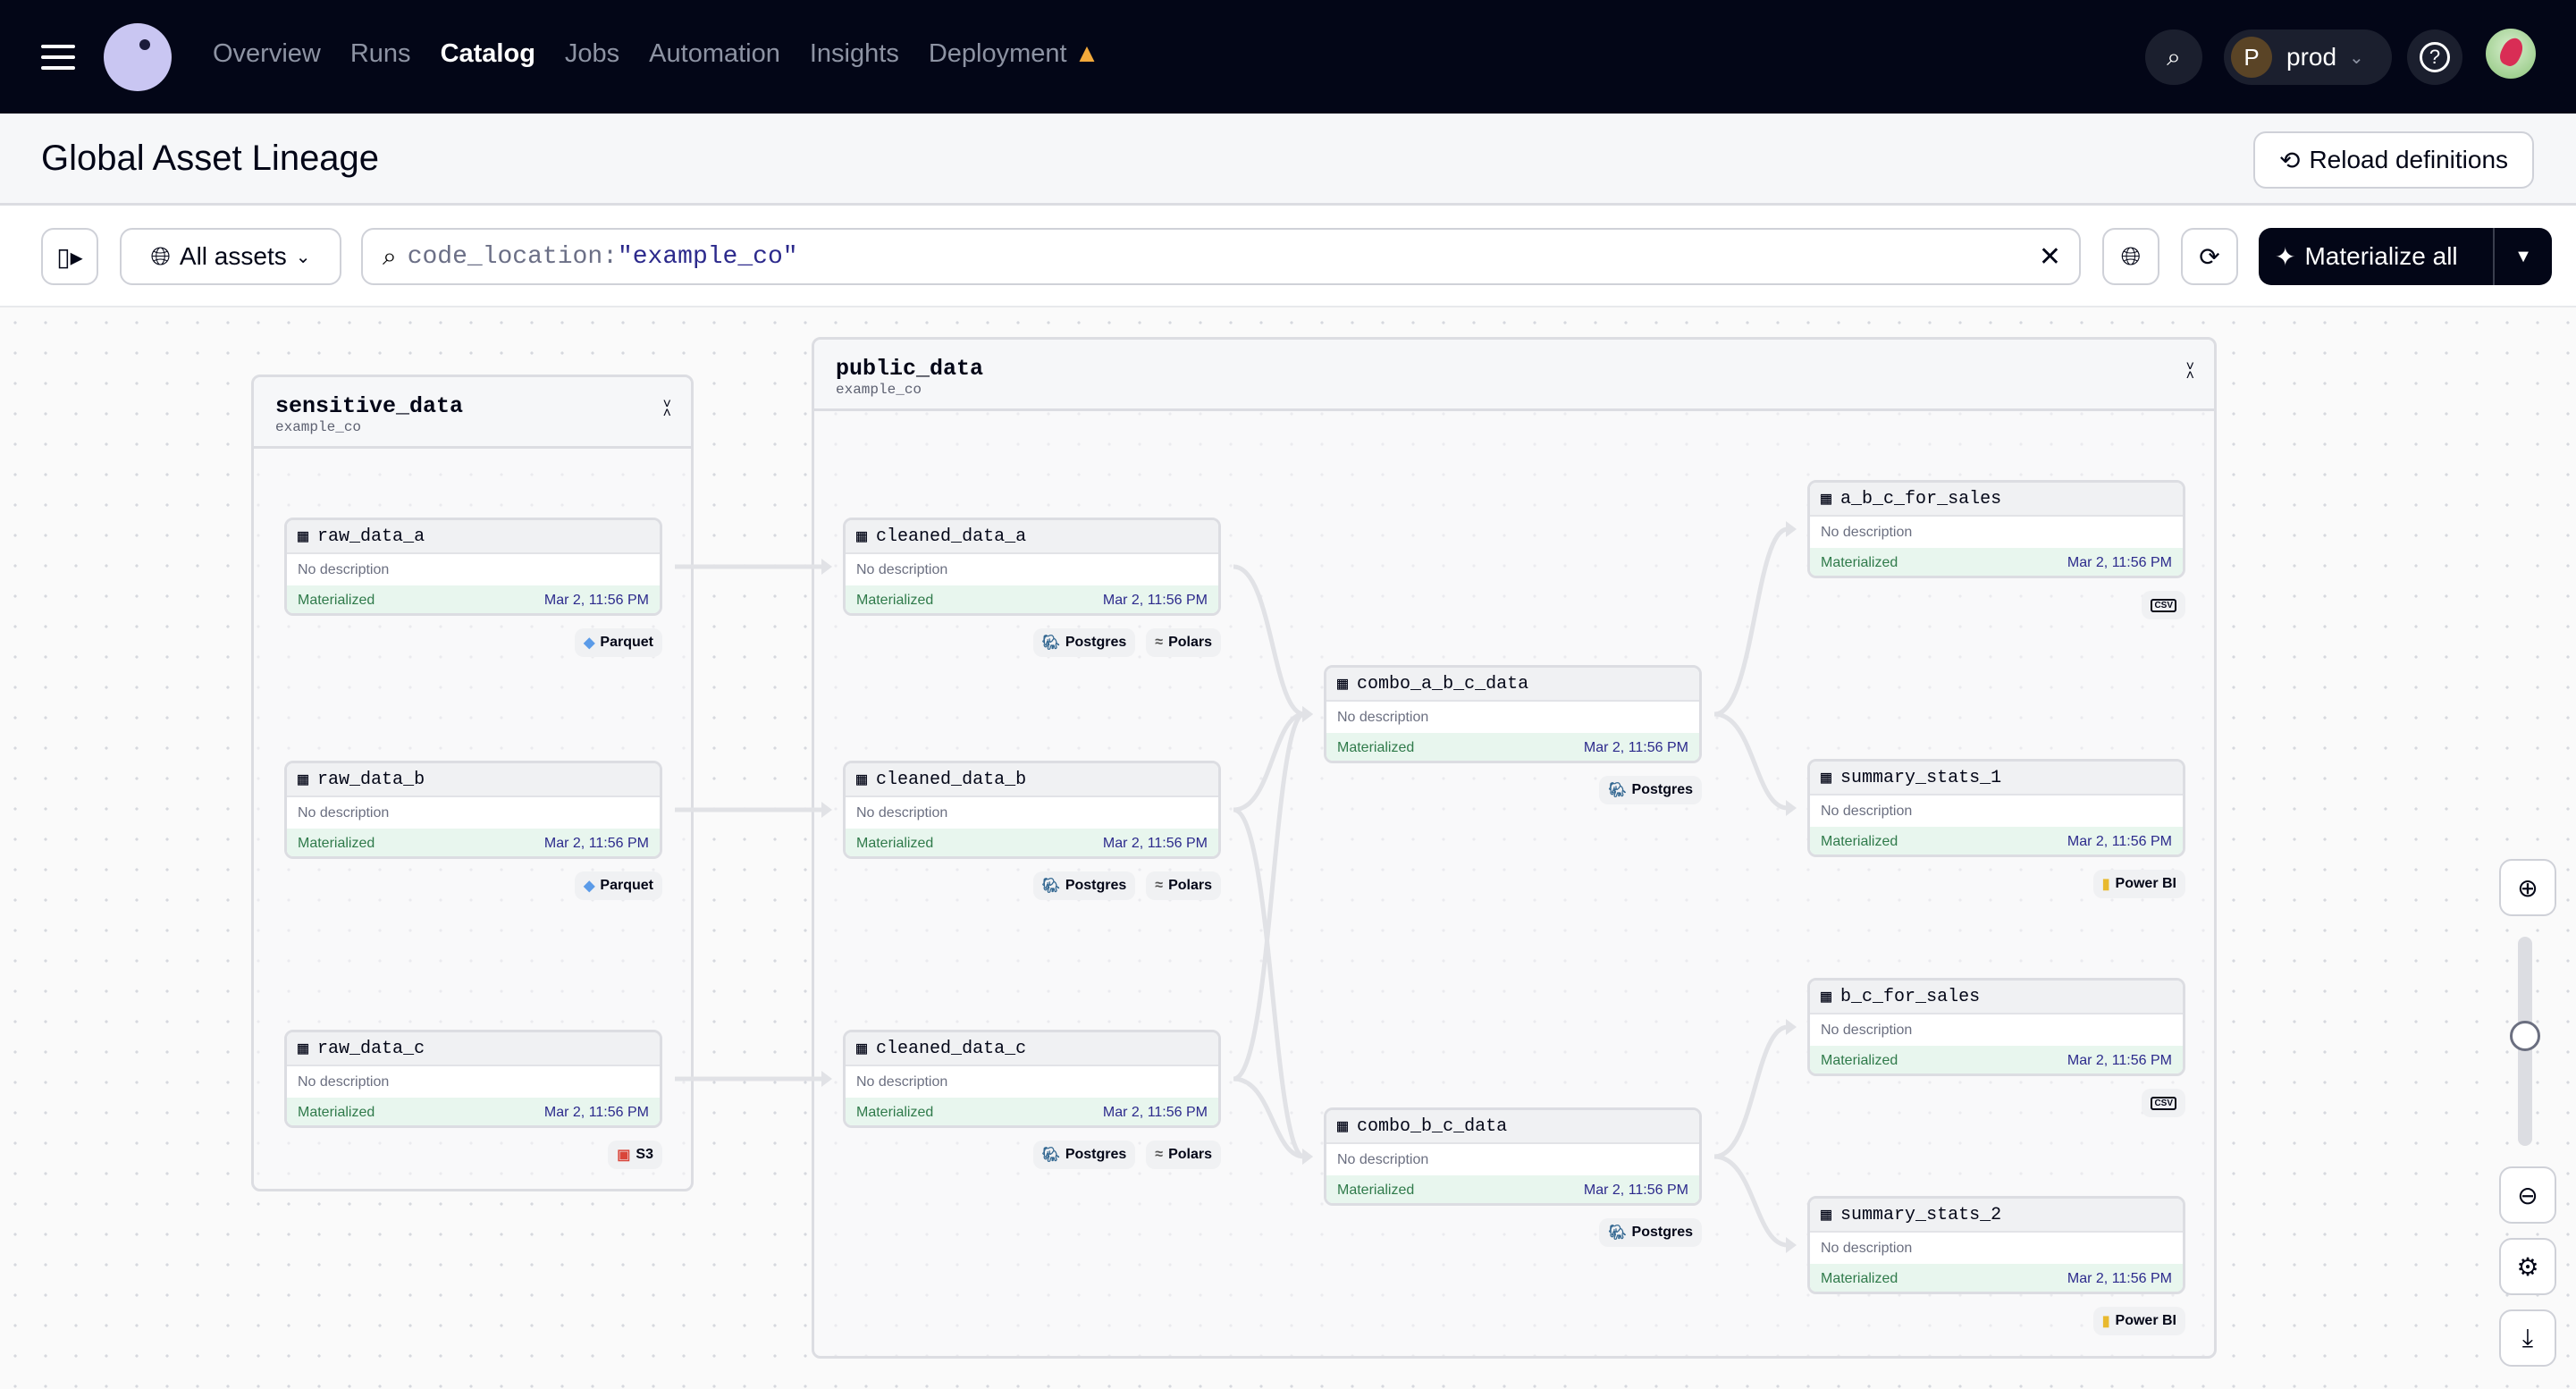 The width and height of the screenshot is (2576, 1389). What do you see at coordinates (2308, 57) in the screenshot?
I see `deployment-switcher: P prod ⌄` at bounding box center [2308, 57].